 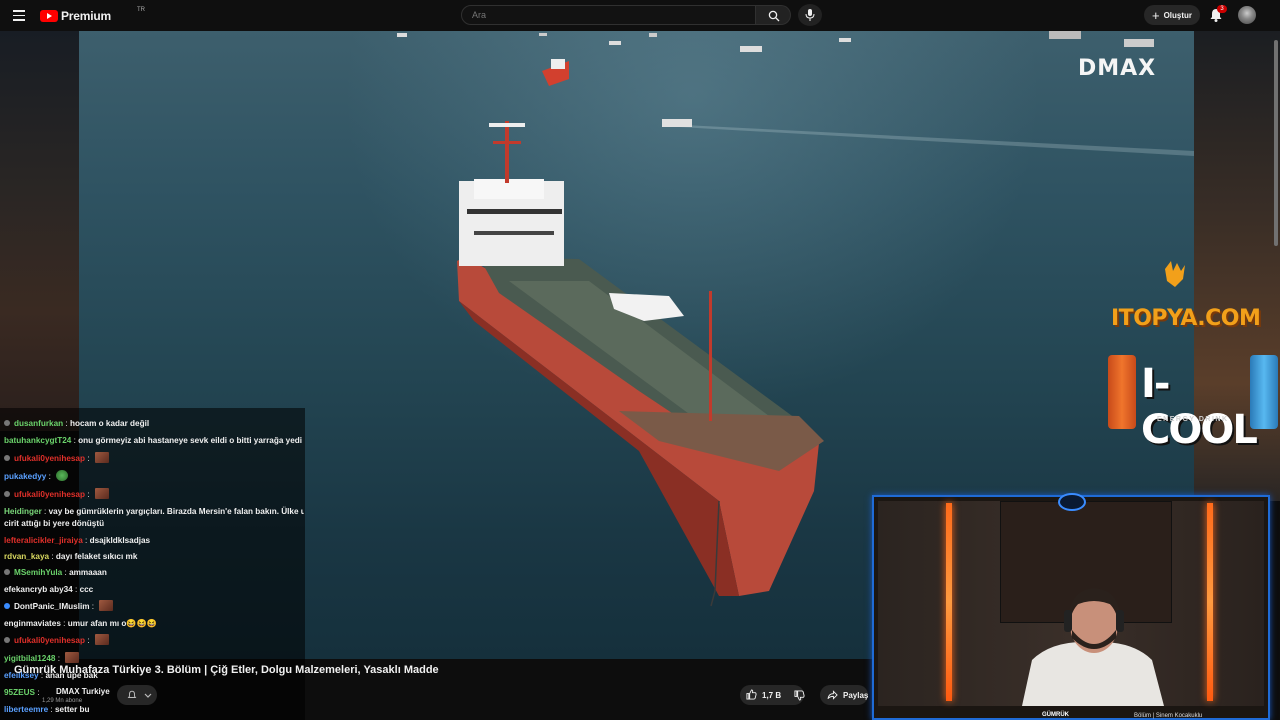 I want to click on create-button: + Oluştur, so click(x=1172, y=15).